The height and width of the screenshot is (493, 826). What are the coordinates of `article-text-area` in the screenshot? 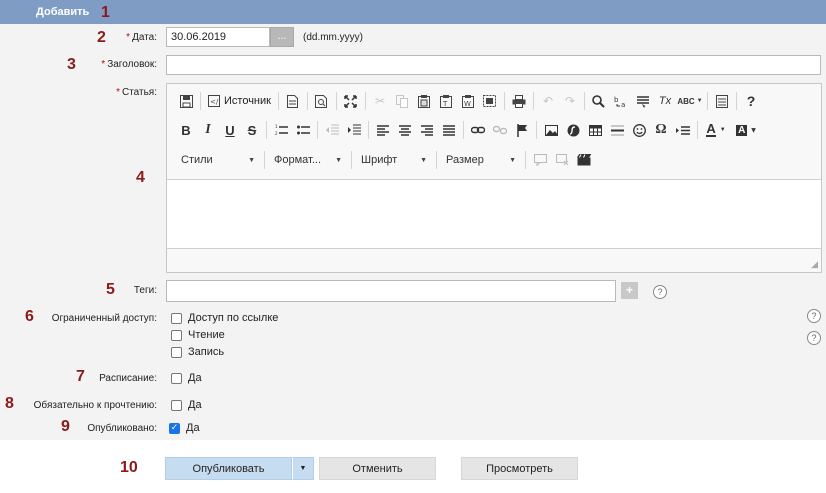 It's located at (494, 214).